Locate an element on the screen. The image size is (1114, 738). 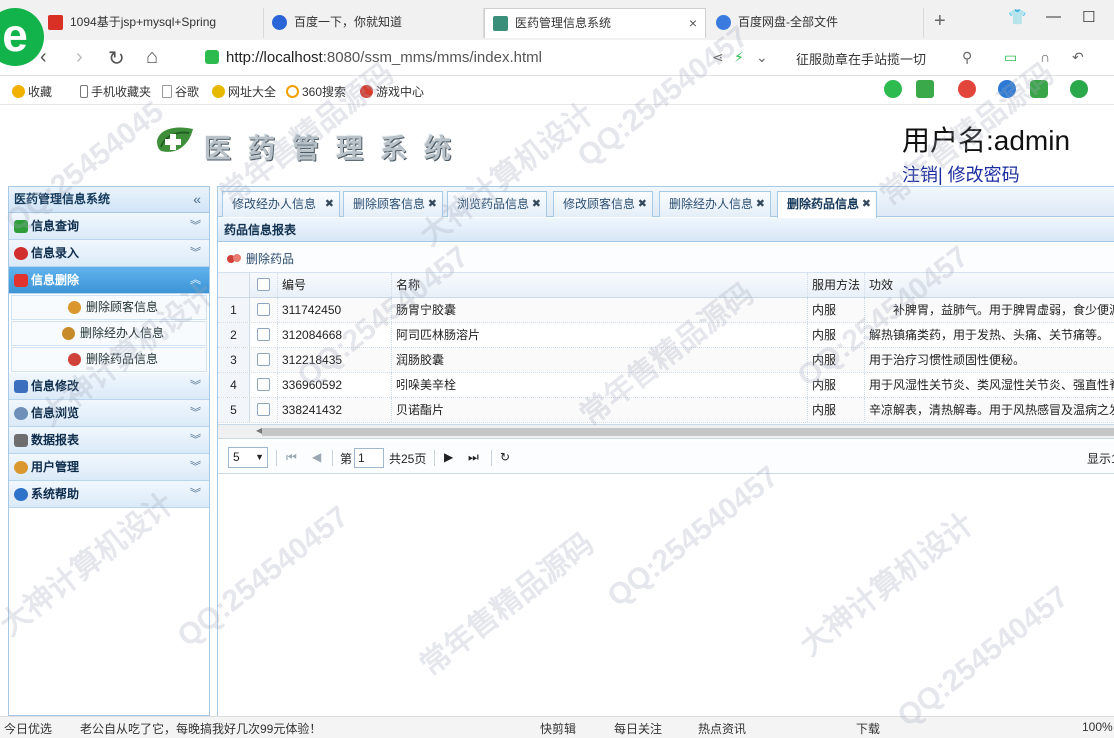
datagrid-header: 编号 名称 服用方法 功效 is located at coordinates (666, 285).